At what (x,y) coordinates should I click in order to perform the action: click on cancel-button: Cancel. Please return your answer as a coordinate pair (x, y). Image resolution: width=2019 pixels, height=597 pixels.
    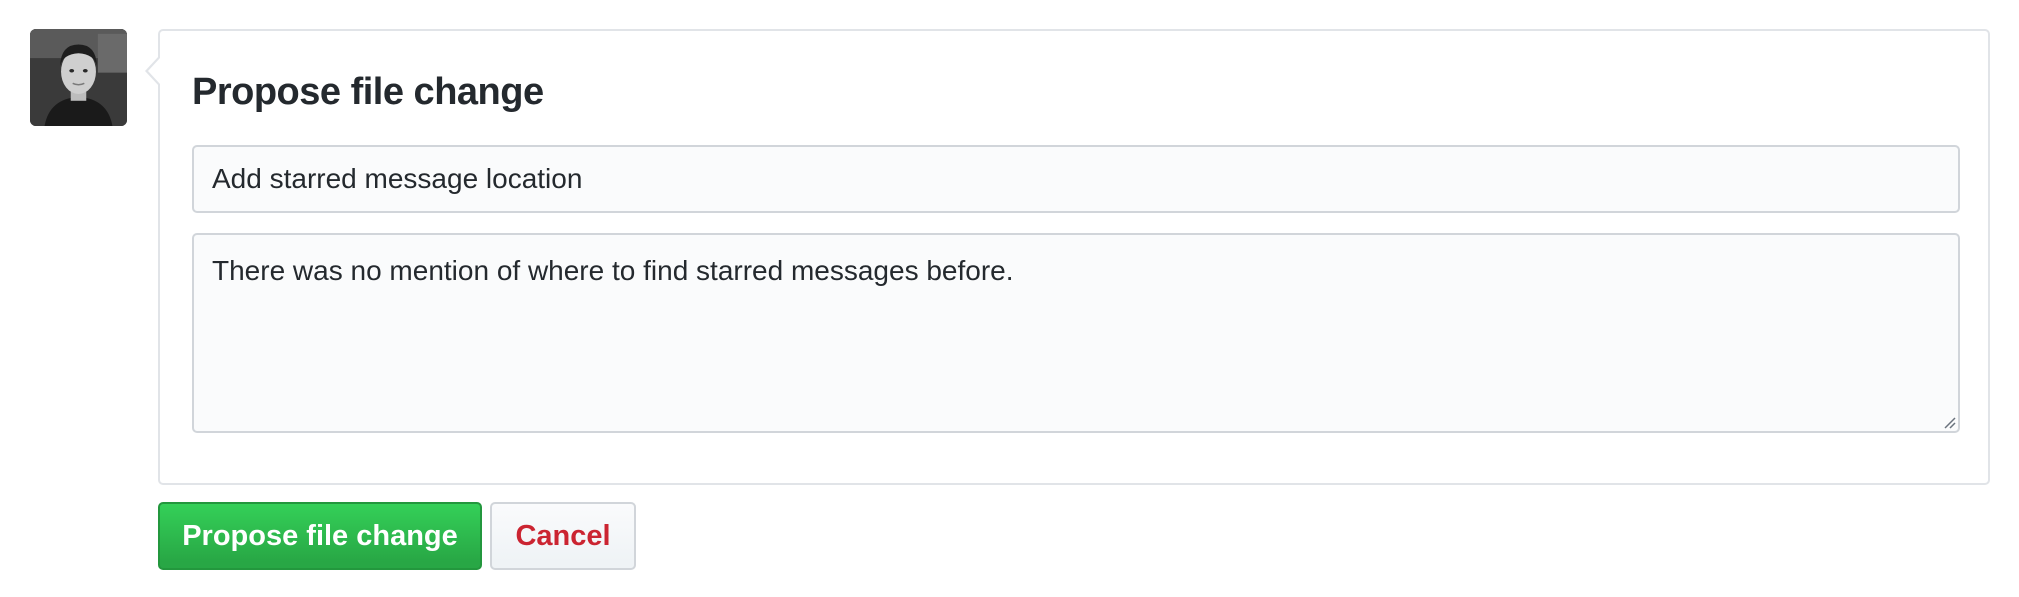
    Looking at the image, I should click on (563, 536).